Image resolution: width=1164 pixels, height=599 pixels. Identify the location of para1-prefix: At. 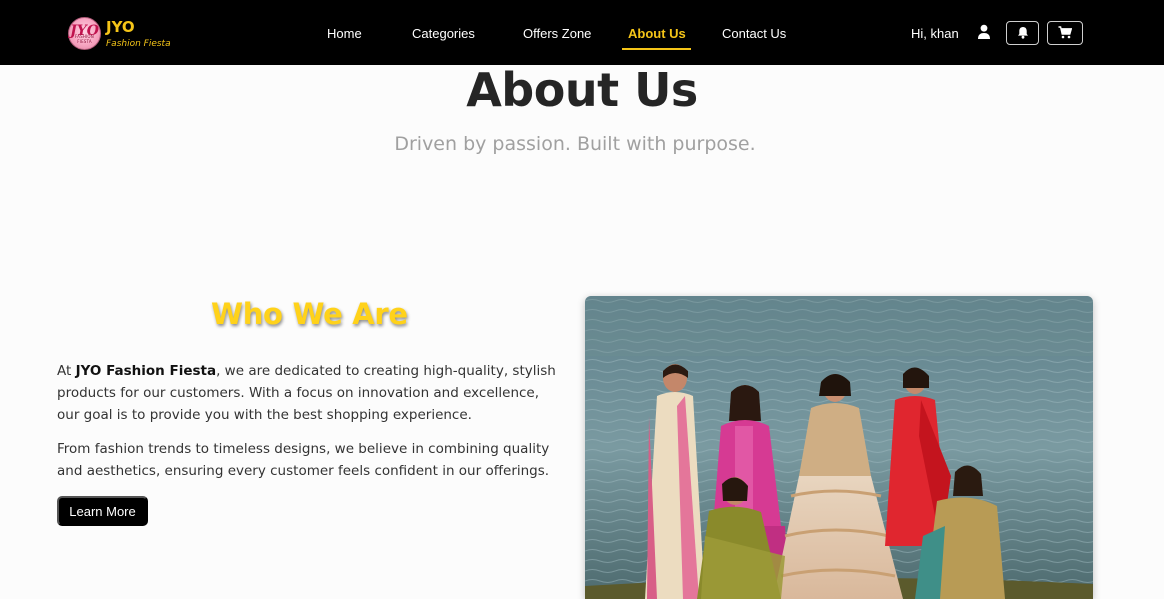
(66, 371).